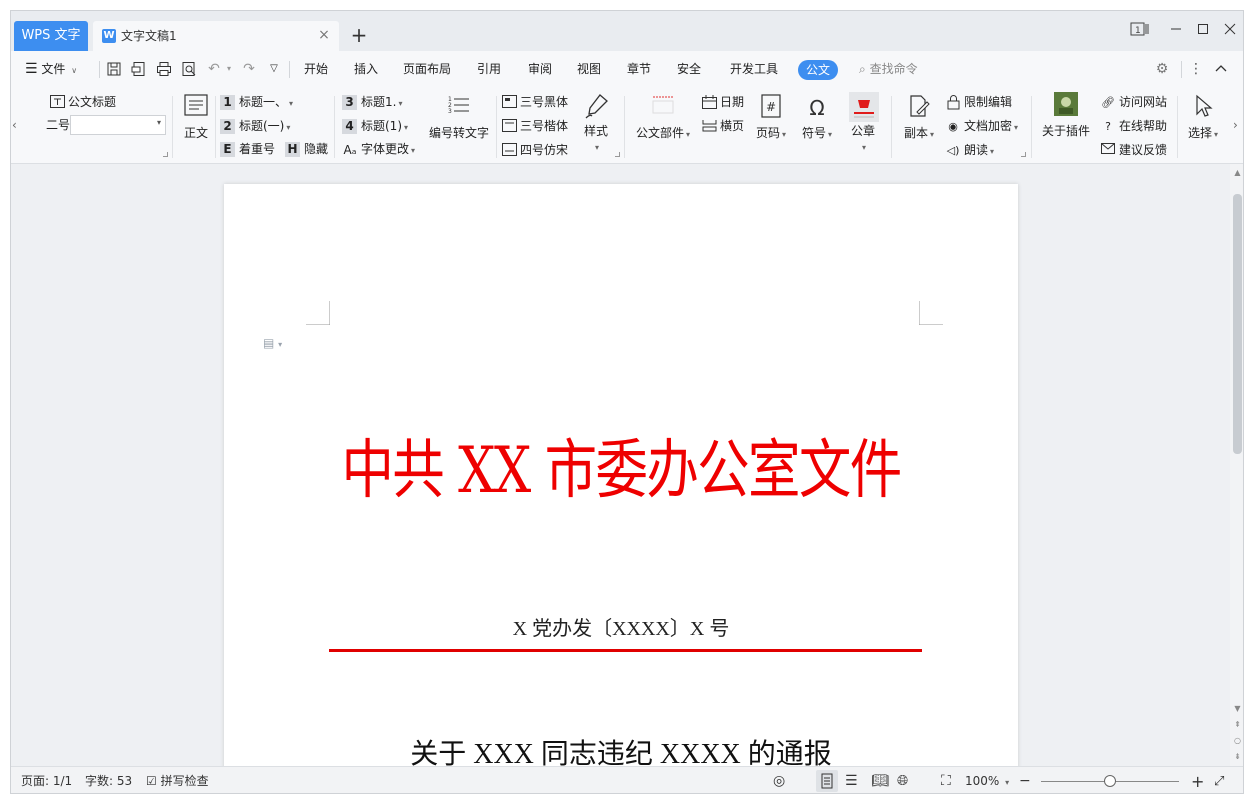 This screenshot has height=804, width=1254. Describe the element at coordinates (754, 69) in the screenshot. I see `tab-developer: 开发工具` at that location.